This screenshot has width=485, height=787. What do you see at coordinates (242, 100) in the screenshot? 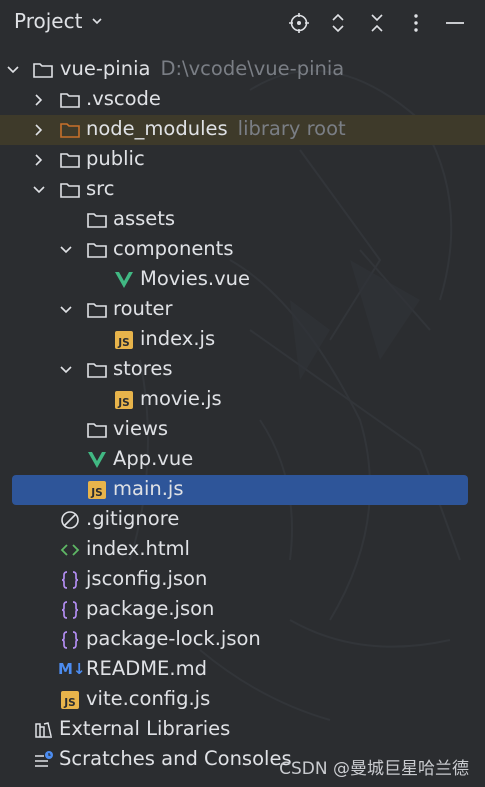
I see `tree-item-vscode: .vscode` at bounding box center [242, 100].